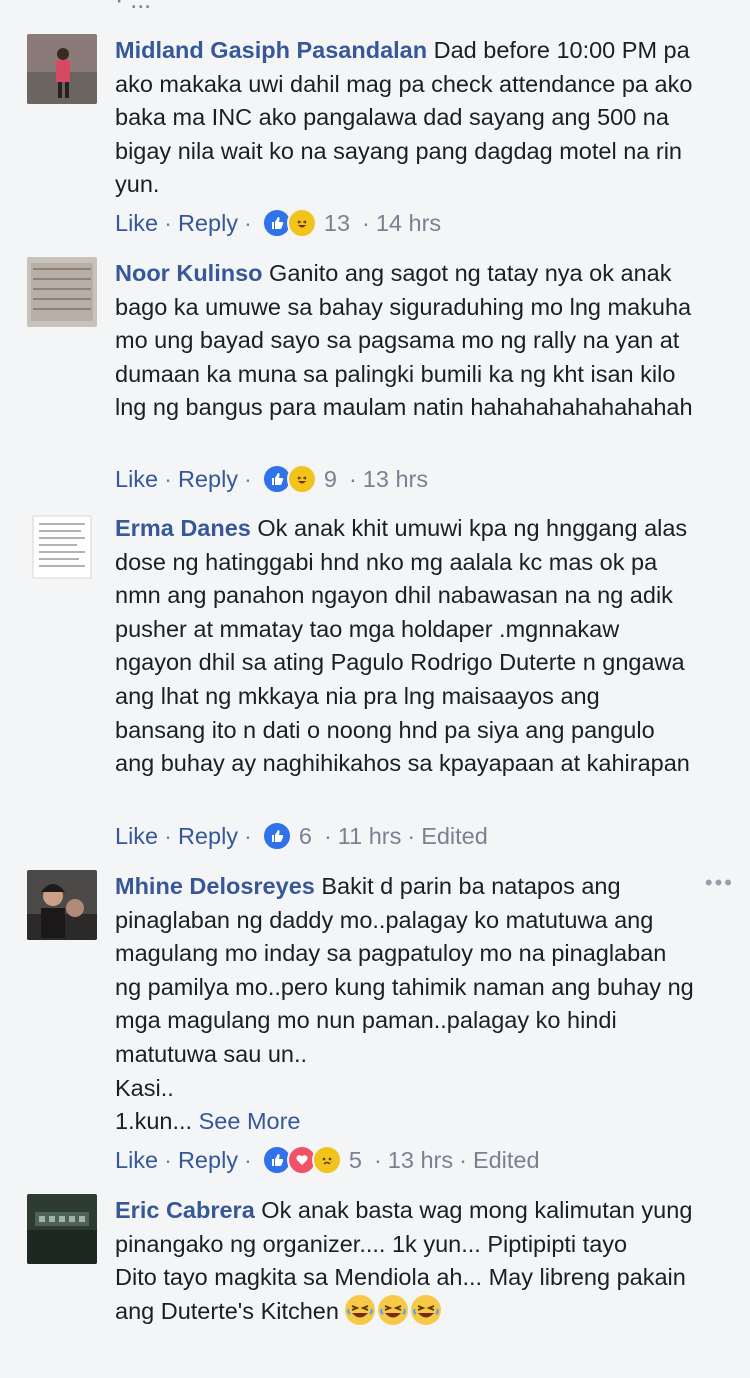 The width and height of the screenshot is (750, 1378). Describe the element at coordinates (370, 836) in the screenshot. I see `comment-timestamp: 11 hrs` at that location.